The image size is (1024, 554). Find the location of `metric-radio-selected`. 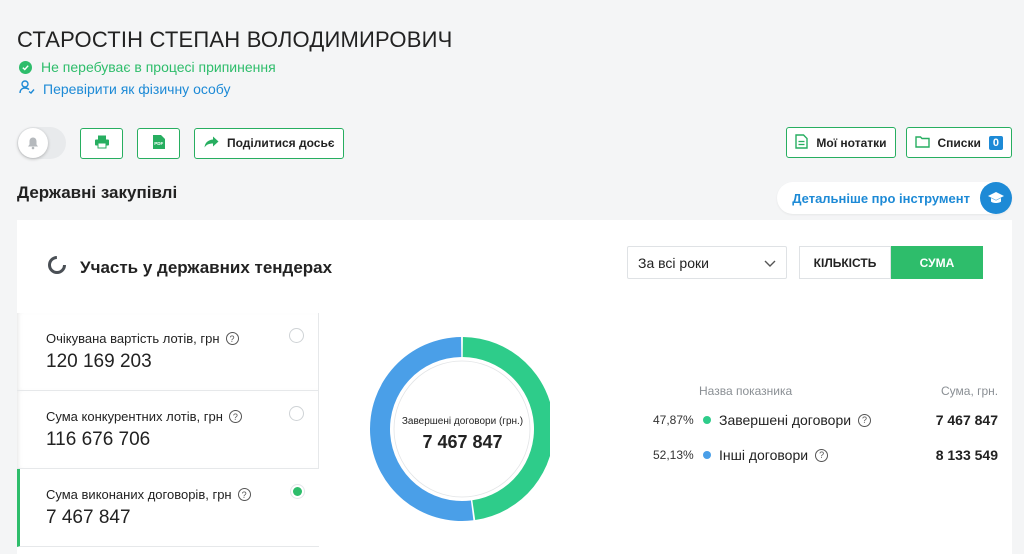

metric-radio-selected is located at coordinates (297, 491).